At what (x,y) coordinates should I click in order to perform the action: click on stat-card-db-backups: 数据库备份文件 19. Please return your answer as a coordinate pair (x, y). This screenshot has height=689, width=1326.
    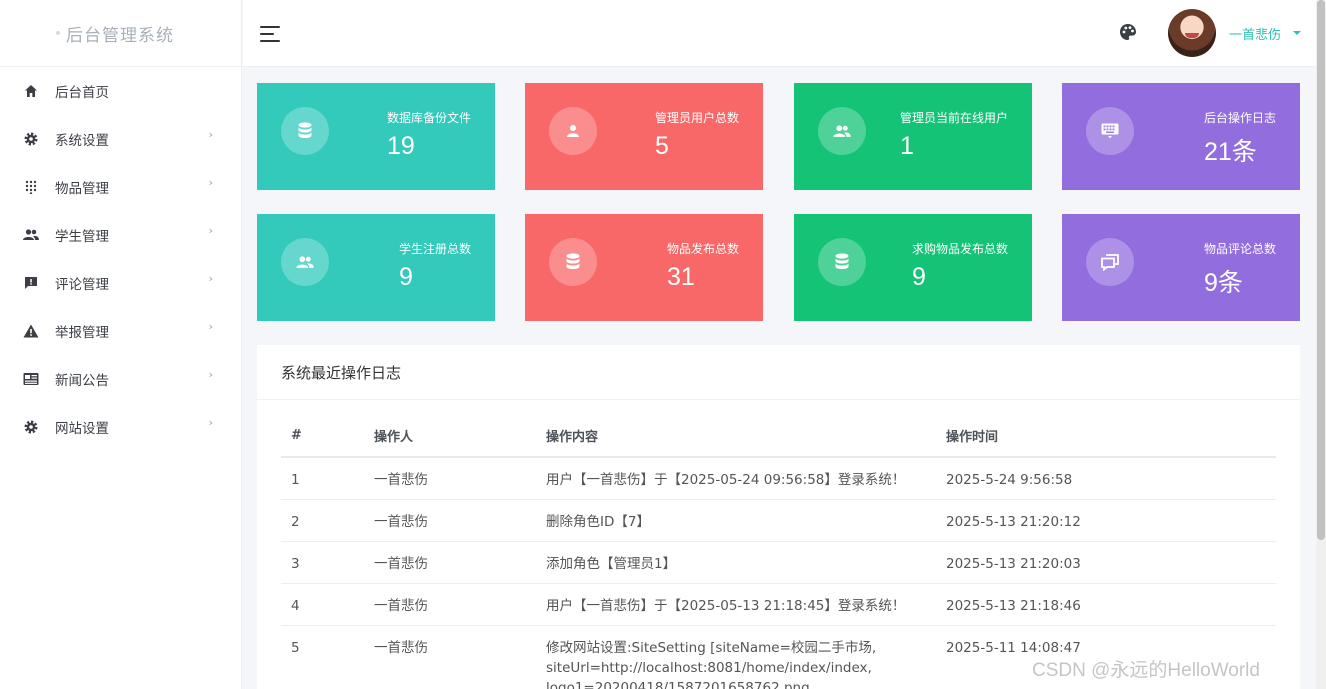
    Looking at the image, I should click on (376, 136).